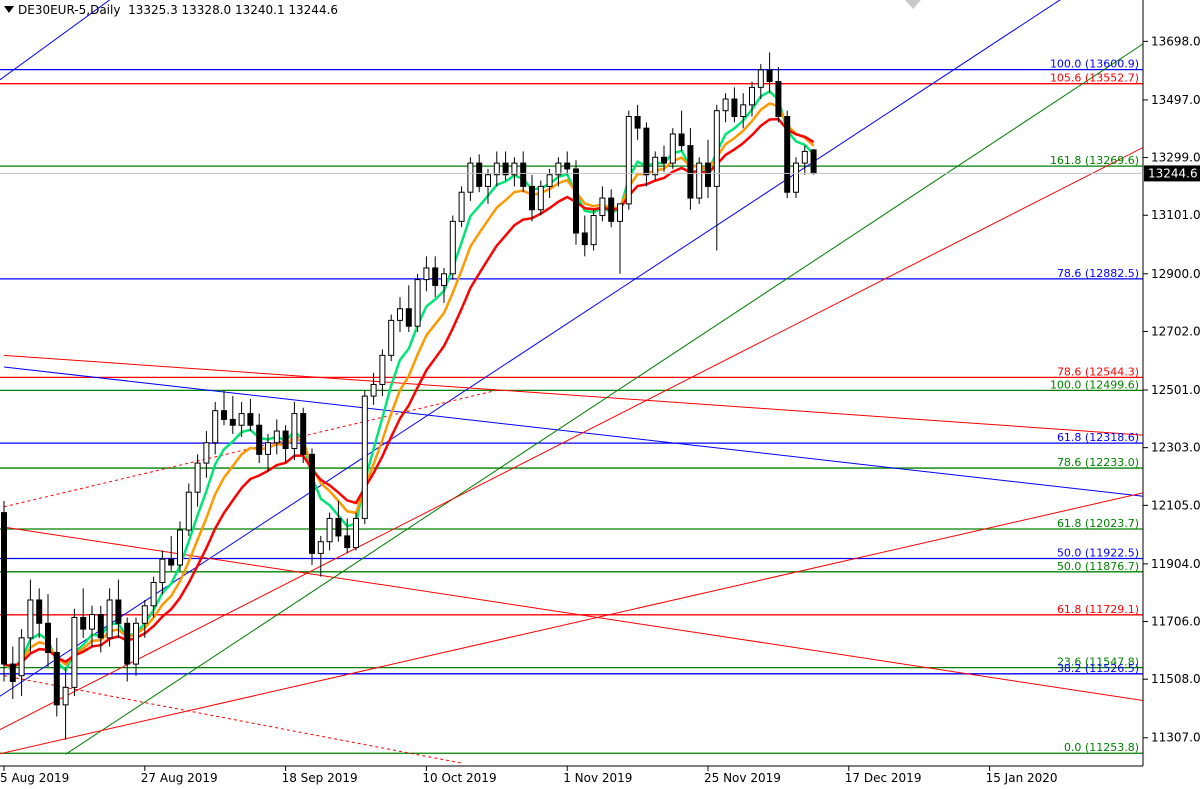  I want to click on symbol-label: DE30EUR-5,Daily, so click(69, 10).